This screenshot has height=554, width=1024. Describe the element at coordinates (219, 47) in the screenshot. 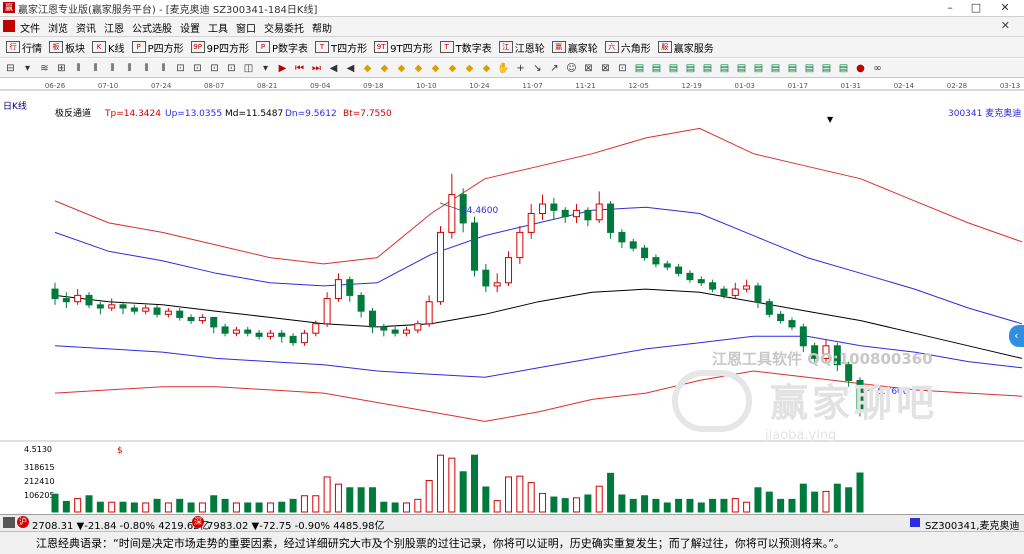

I see `toolbar-button: 9P 9P四方形` at that location.